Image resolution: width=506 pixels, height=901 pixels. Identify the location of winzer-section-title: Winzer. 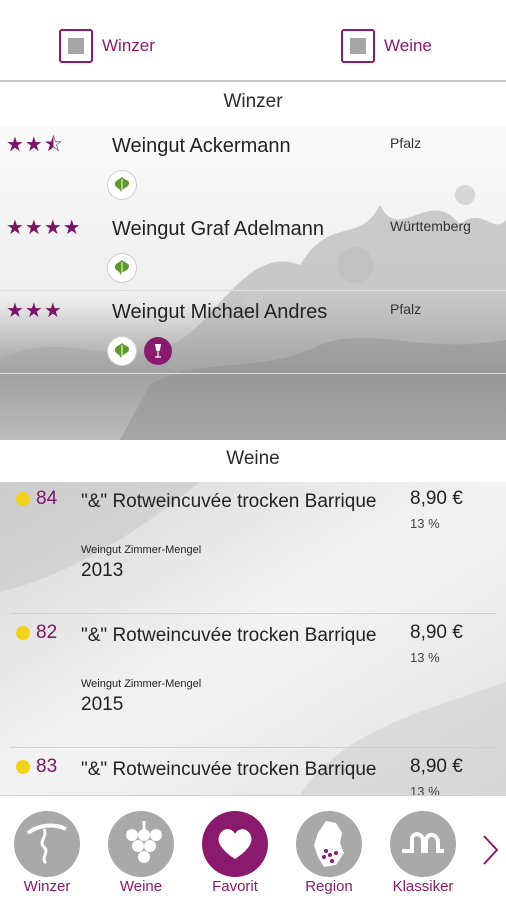
(253, 101).